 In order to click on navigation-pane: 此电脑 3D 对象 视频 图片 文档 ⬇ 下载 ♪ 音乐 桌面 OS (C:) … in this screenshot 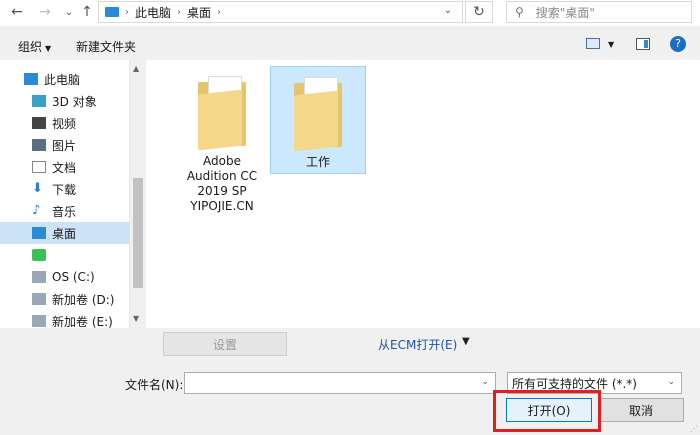, I will do `click(65, 194)`.